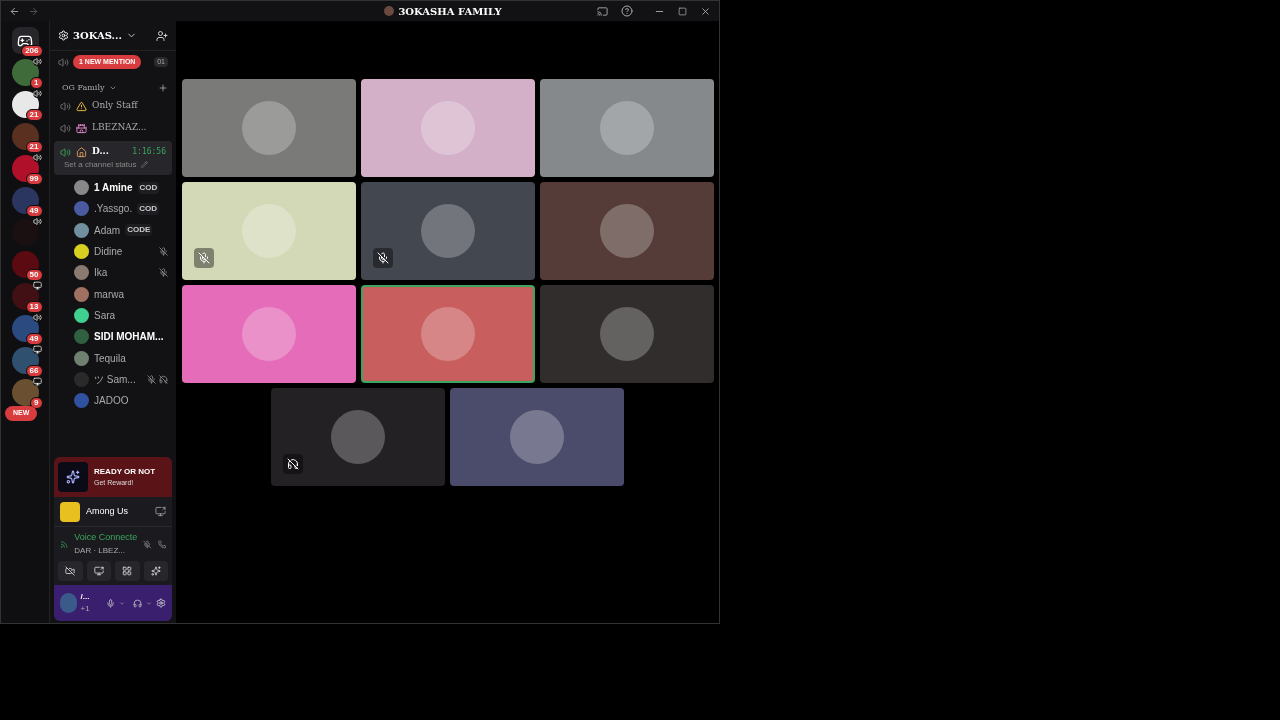  I want to click on clan-tag: CODE, so click(139, 230).